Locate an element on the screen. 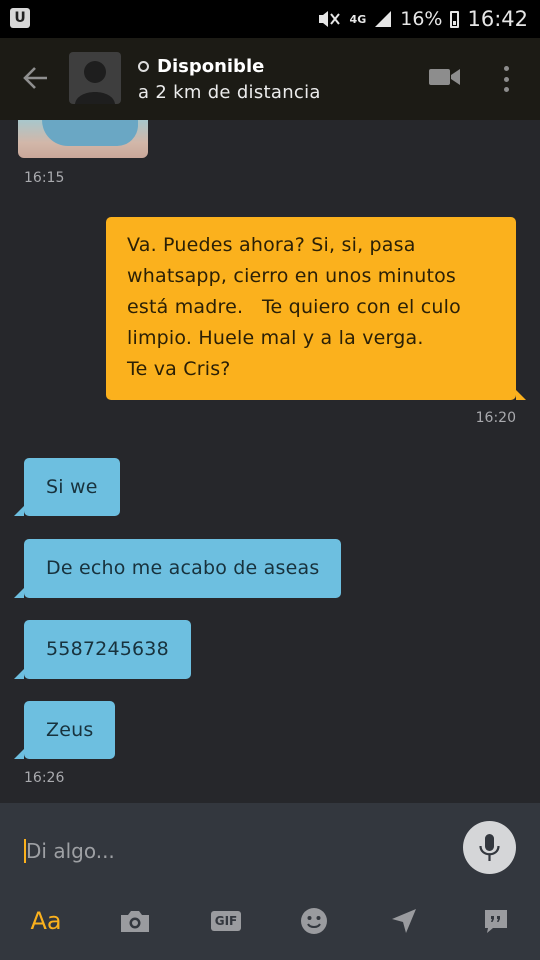 The image size is (540, 960). default-profile-icon is located at coordinates (95, 82).